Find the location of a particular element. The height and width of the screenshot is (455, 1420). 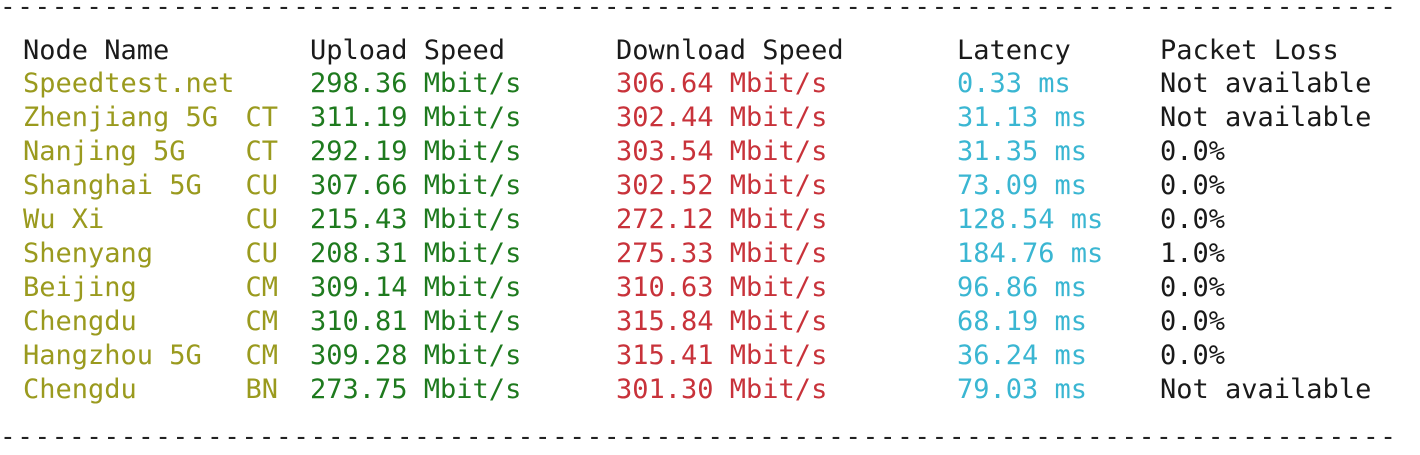

download-speed-cell: 310.63 Mbit/s is located at coordinates (722, 287).